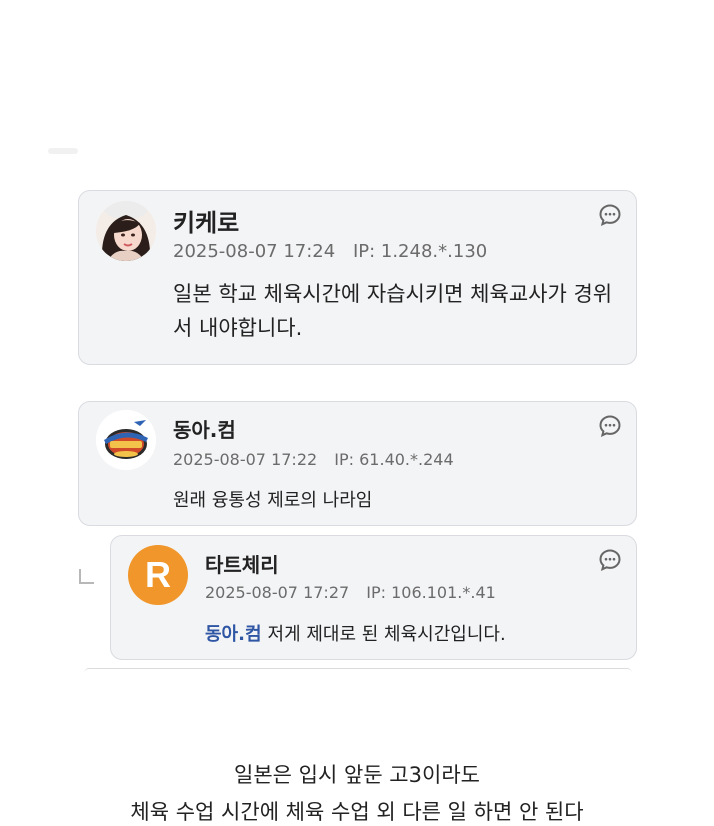 This screenshot has height=826, width=714. What do you see at coordinates (394, 459) in the screenshot?
I see `comment-ip: IP: 61.40.*.244` at bounding box center [394, 459].